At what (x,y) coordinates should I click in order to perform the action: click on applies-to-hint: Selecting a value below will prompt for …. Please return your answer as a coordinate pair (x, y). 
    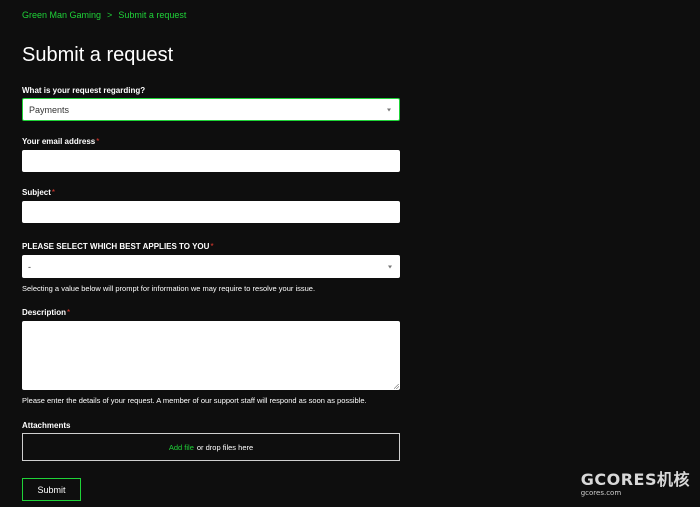
    Looking at the image, I should click on (169, 288).